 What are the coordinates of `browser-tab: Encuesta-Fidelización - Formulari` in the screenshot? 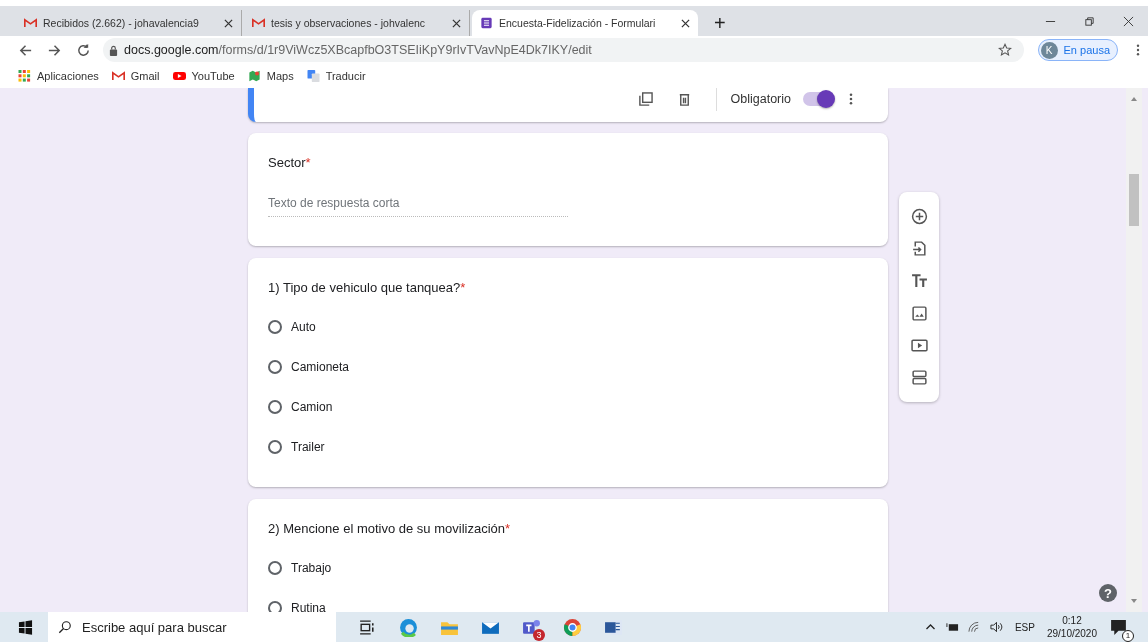 It's located at (585, 23).